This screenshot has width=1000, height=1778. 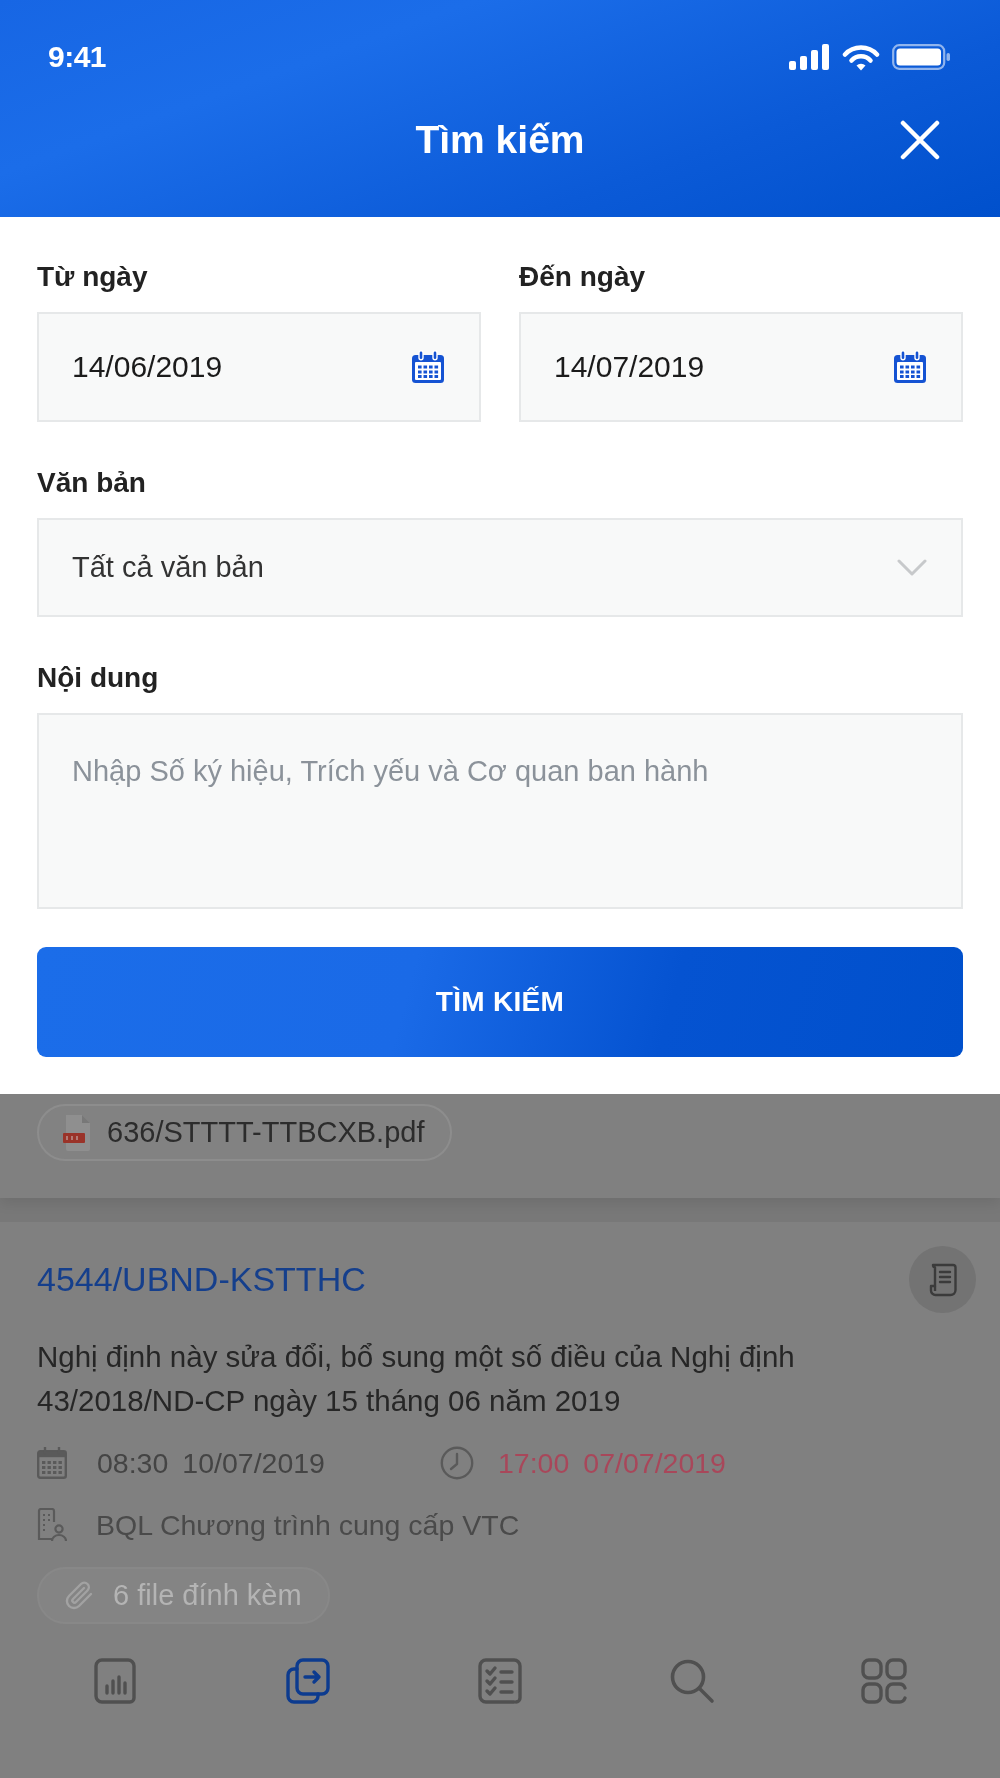 I want to click on document-icon, so click(x=942, y=1279).